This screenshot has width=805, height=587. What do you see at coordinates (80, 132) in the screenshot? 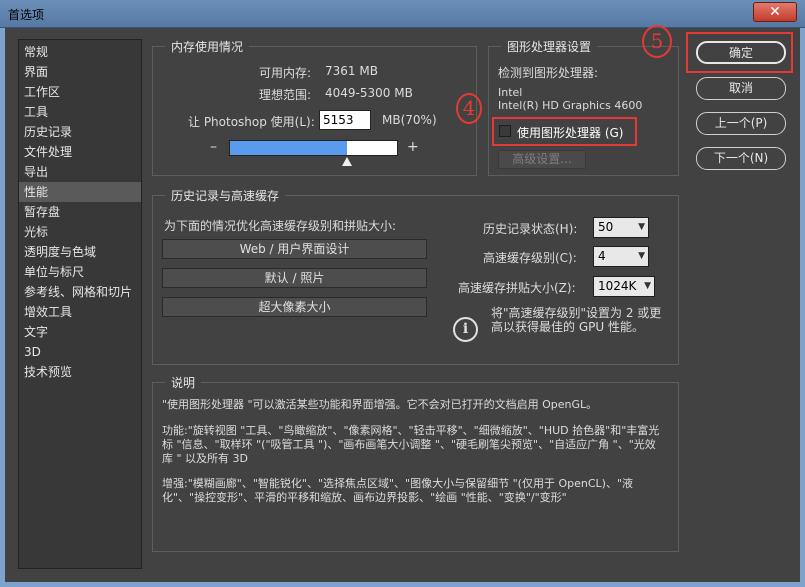
I see `sidebar-item: 历史记录` at bounding box center [80, 132].